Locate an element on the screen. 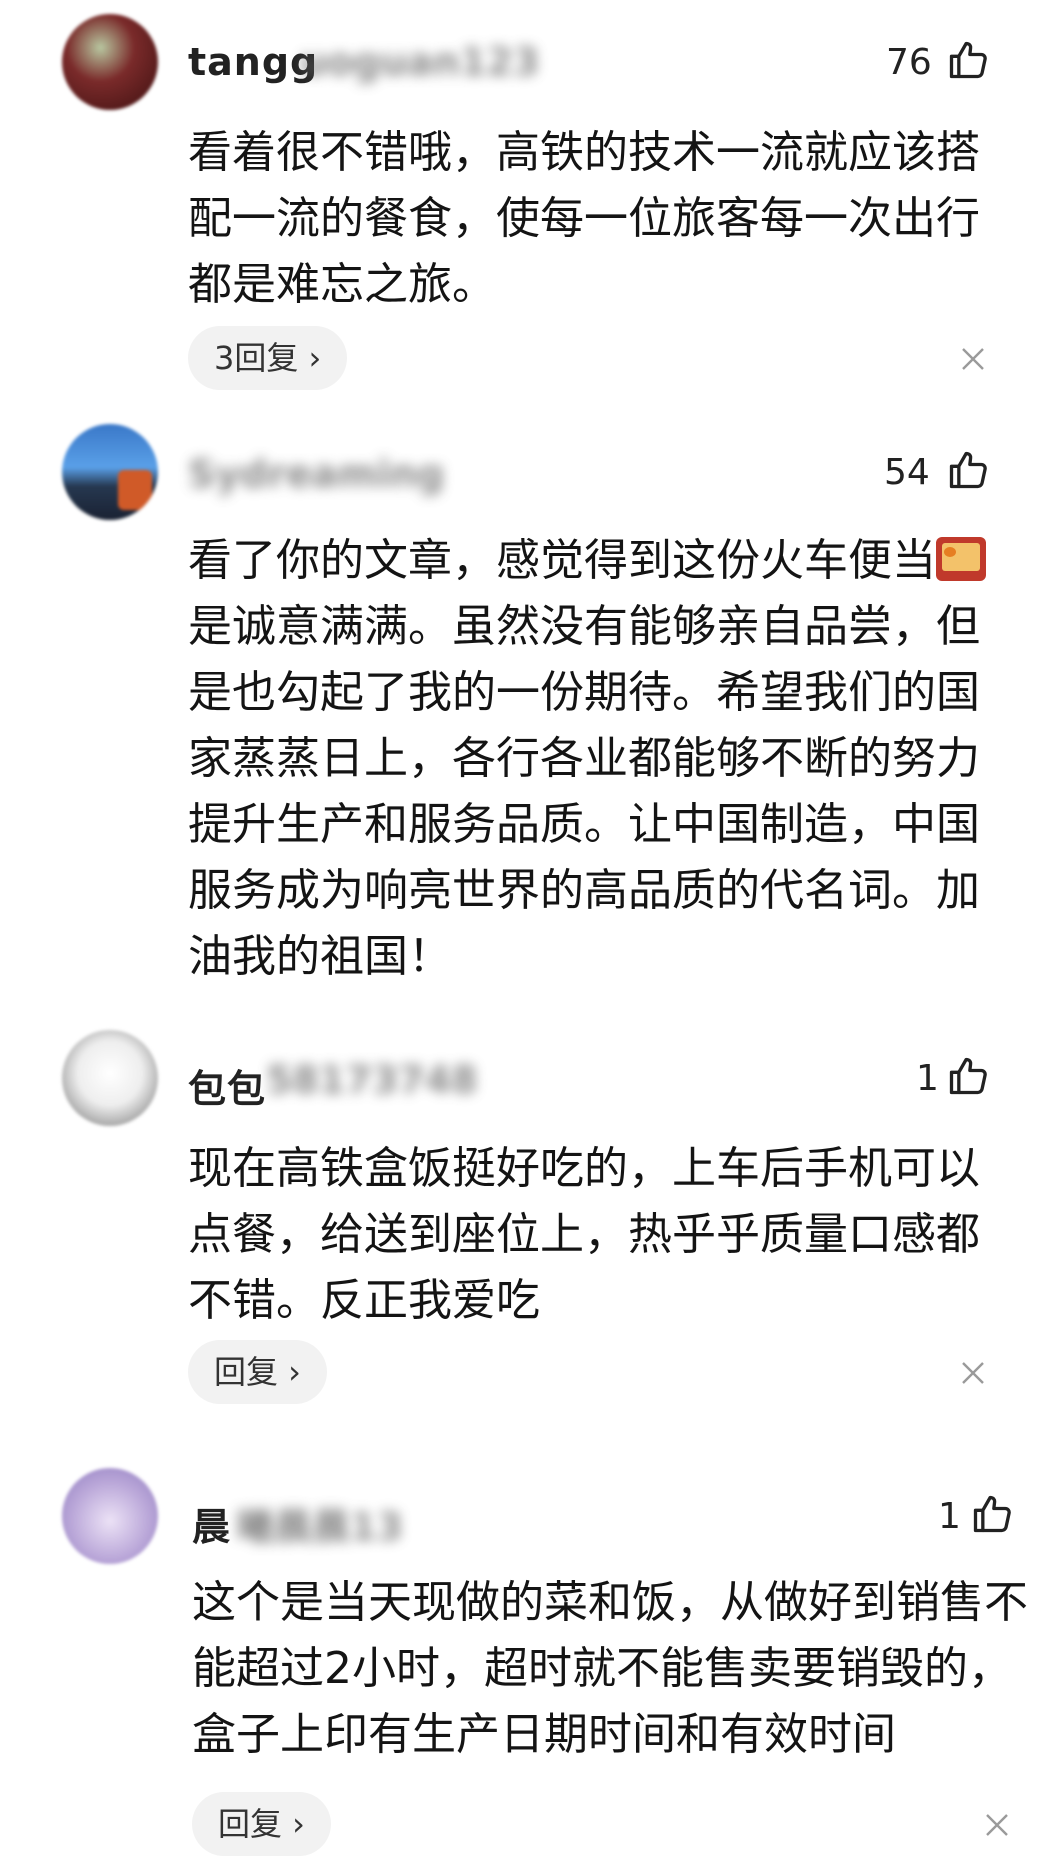 The image size is (1058, 1874). username: 晨 is located at coordinates (211, 1523).